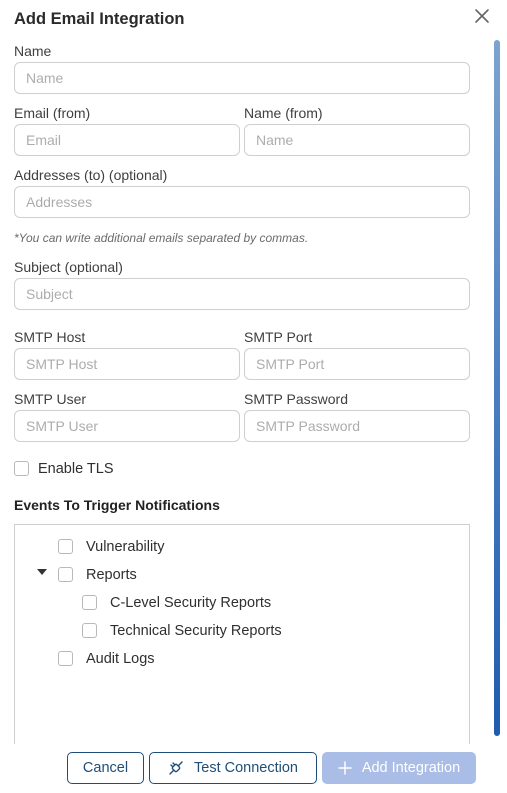  Describe the element at coordinates (99, 19) in the screenshot. I see `dialog-title: Add Email Integration` at that location.